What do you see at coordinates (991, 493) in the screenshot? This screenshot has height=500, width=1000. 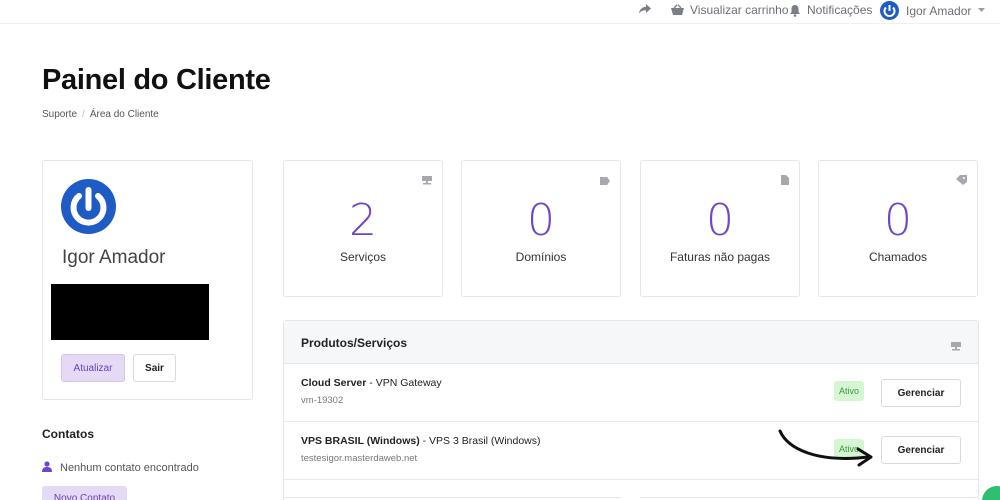 I see `chat-widget-icon` at bounding box center [991, 493].